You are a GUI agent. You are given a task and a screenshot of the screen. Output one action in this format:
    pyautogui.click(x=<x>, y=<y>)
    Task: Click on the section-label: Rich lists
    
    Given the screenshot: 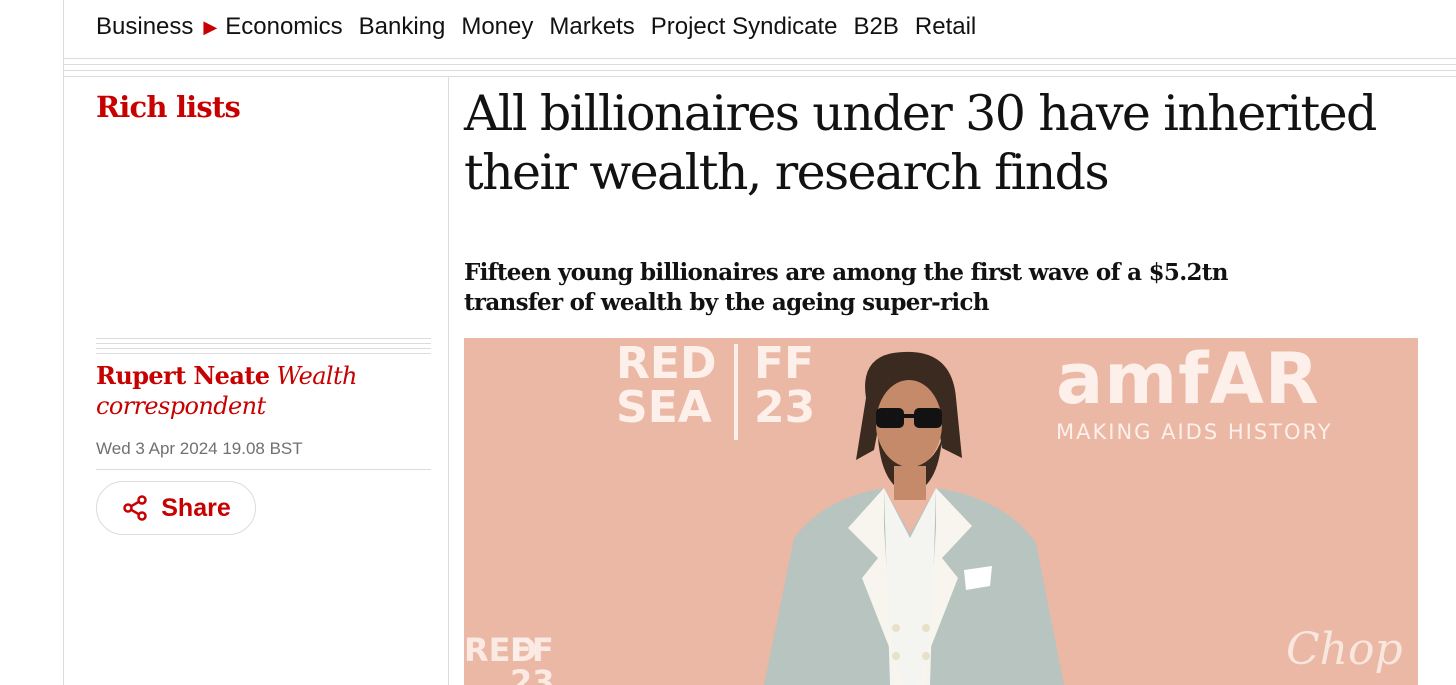 What is the action you would take?
    pyautogui.click(x=168, y=107)
    